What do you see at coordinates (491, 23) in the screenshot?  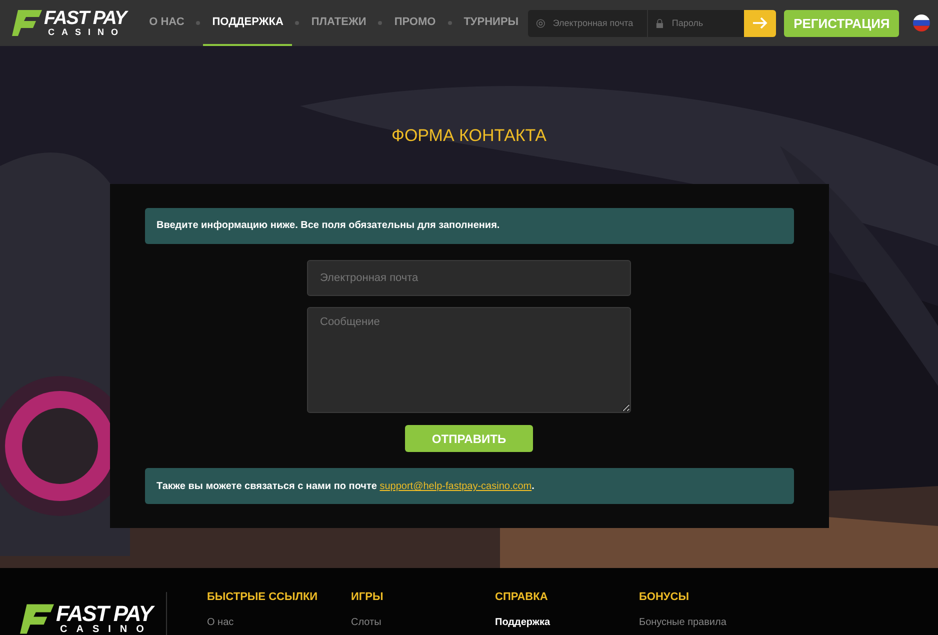 I see `nav-link: ТУРНИРЫ` at bounding box center [491, 23].